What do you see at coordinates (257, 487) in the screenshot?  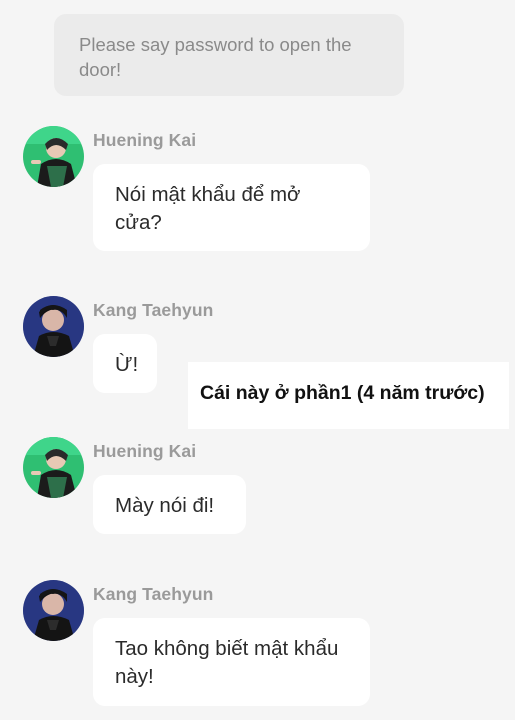 I see `chat-message: Huening Kai Mày nói đi!` at bounding box center [257, 487].